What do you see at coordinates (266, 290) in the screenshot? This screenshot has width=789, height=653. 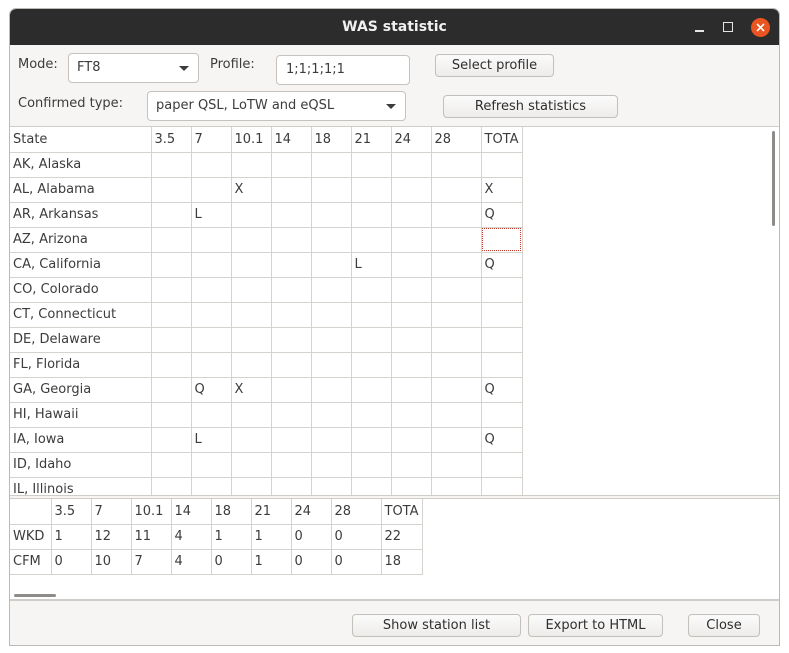 I see `table-row: CO, Colorado` at bounding box center [266, 290].